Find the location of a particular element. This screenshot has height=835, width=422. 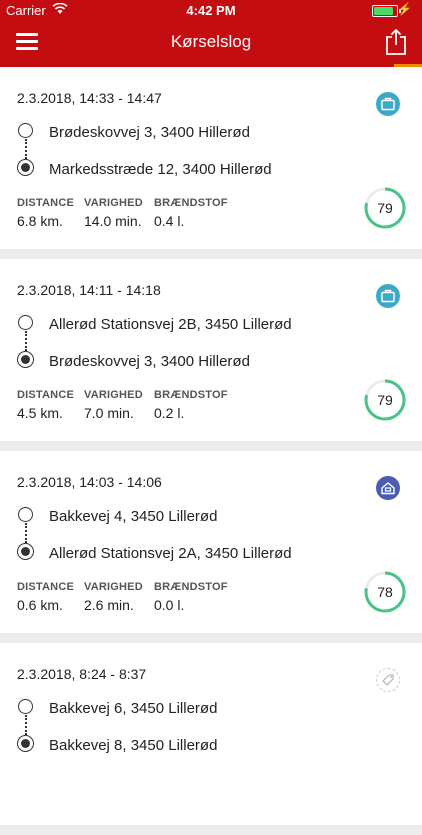

share-button is located at coordinates (396, 42).